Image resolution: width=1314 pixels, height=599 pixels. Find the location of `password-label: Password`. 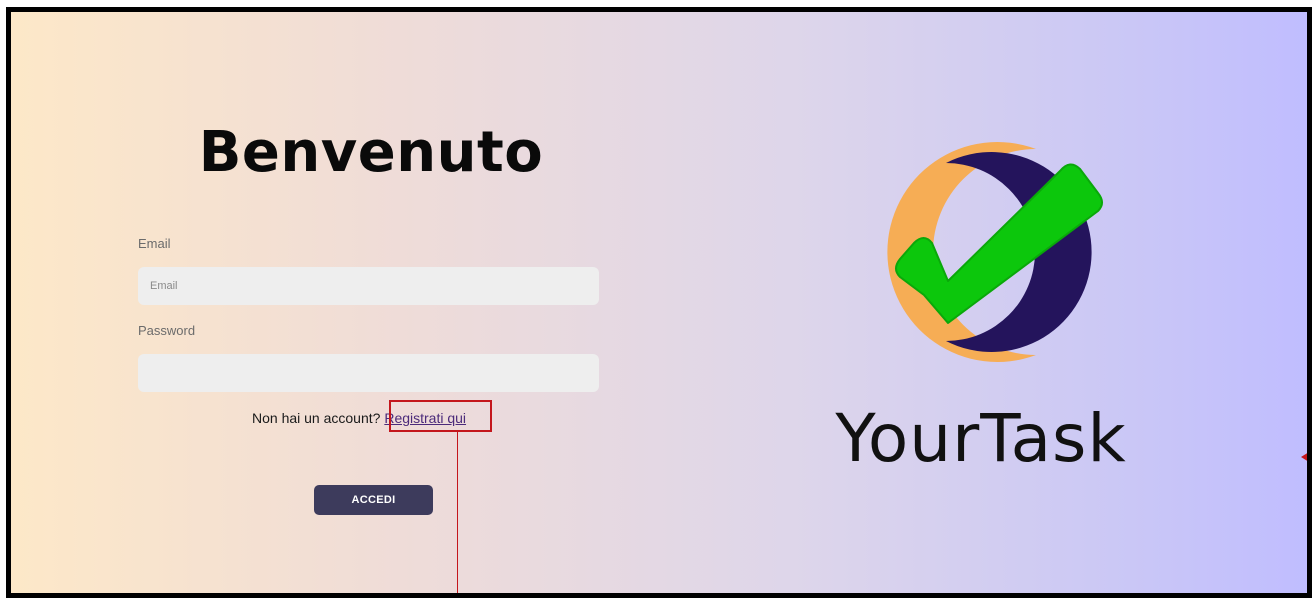

password-label: Password is located at coordinates (167, 330).